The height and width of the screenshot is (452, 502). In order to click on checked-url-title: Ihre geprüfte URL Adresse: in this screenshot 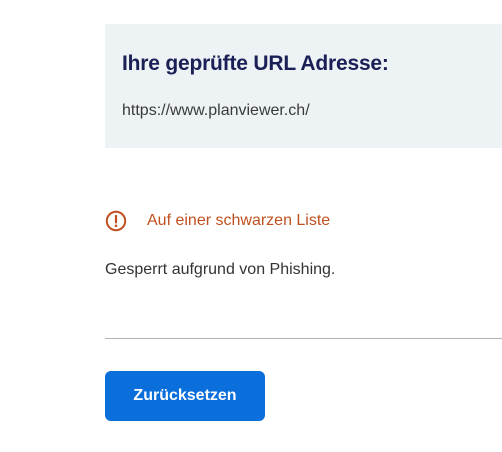, I will do `click(255, 63)`.